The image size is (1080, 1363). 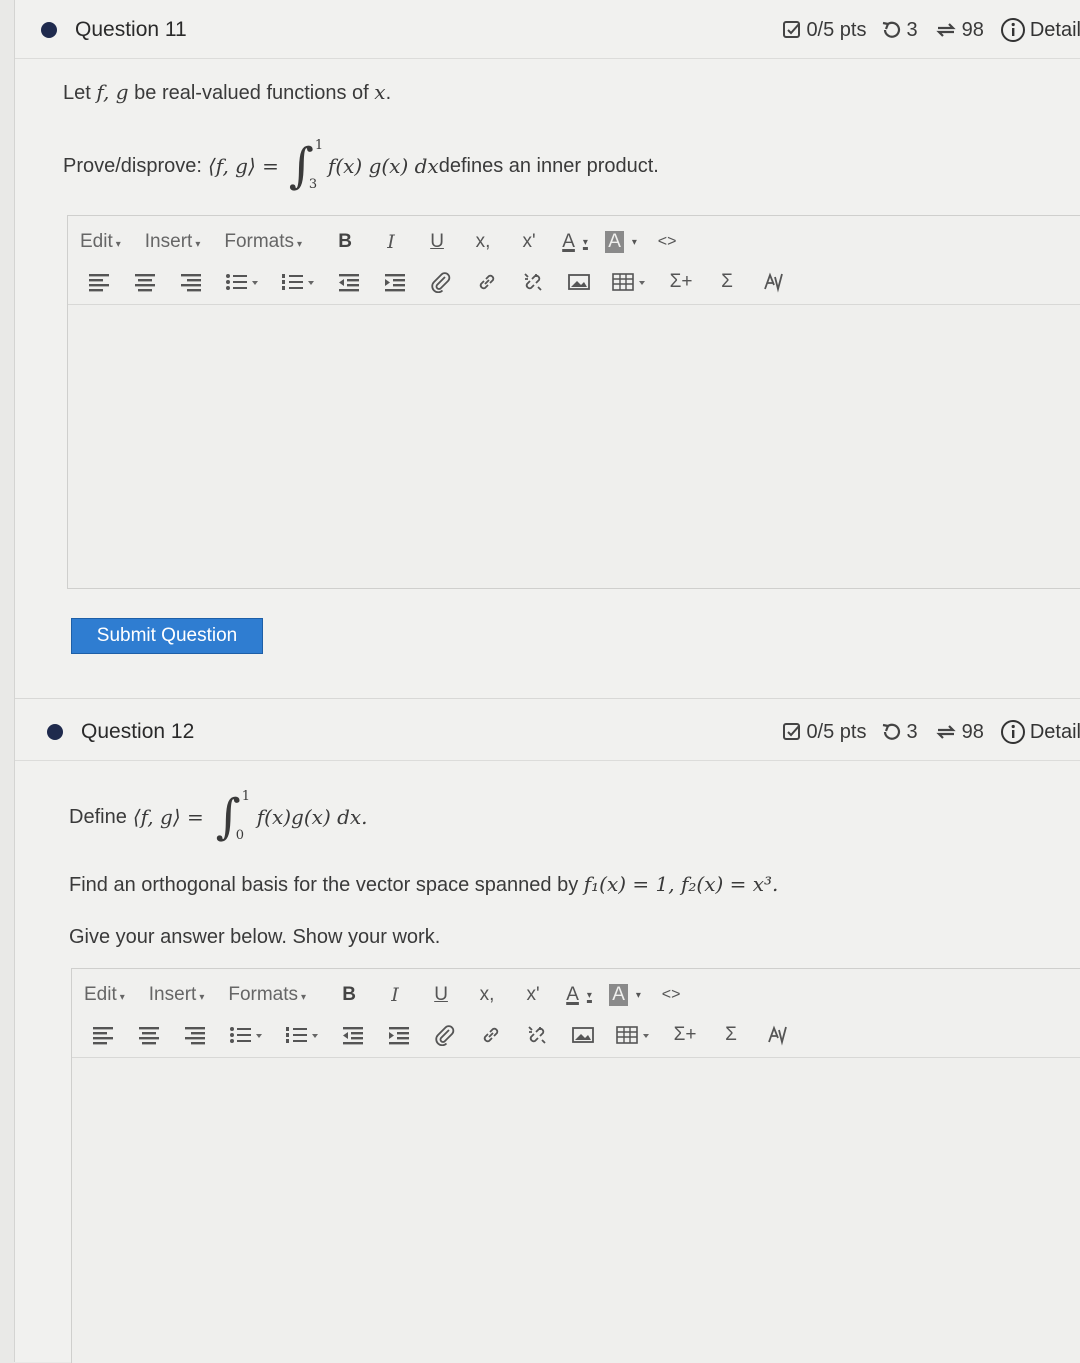 What do you see at coordinates (255, 937) in the screenshot?
I see `question-12-instructions: Give your answer below. Show your work.` at bounding box center [255, 937].